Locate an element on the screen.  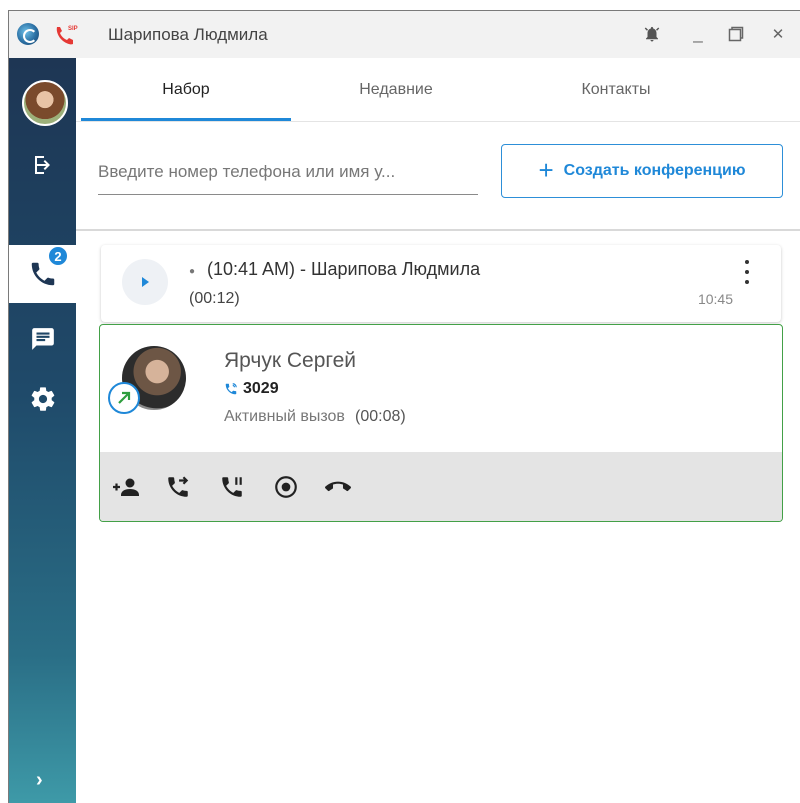
hang-up-button is located at coordinates (338, 487).